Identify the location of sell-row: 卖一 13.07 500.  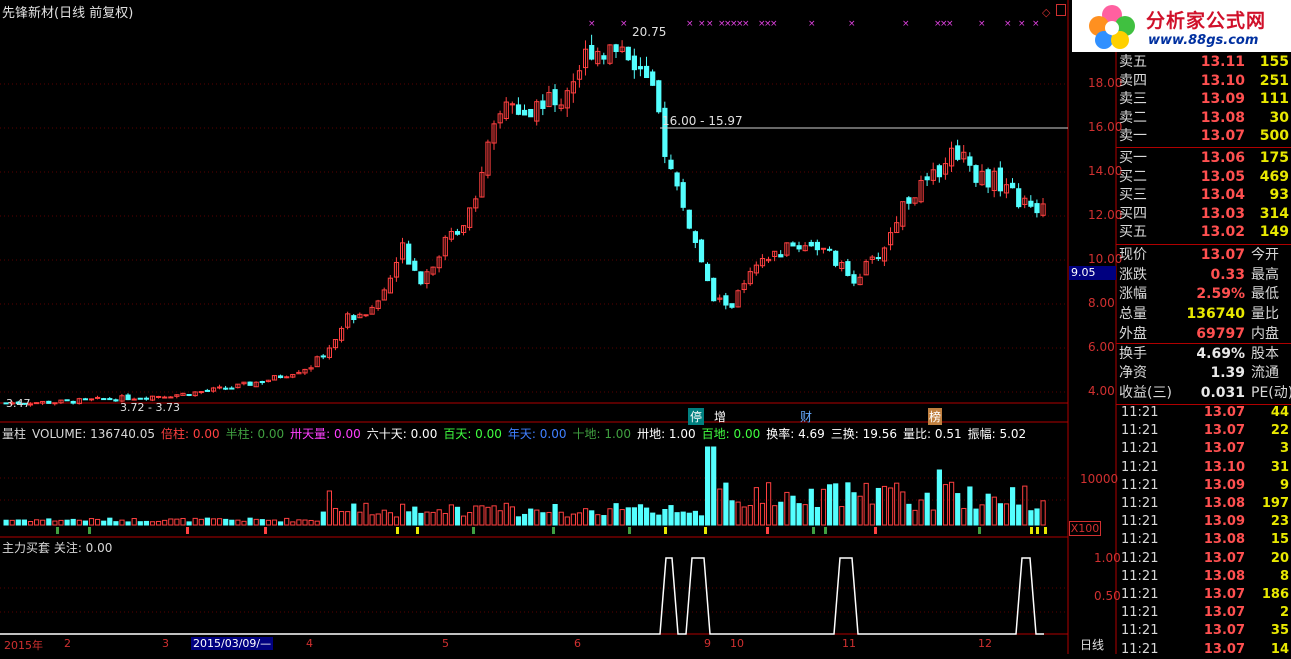
(1204, 136).